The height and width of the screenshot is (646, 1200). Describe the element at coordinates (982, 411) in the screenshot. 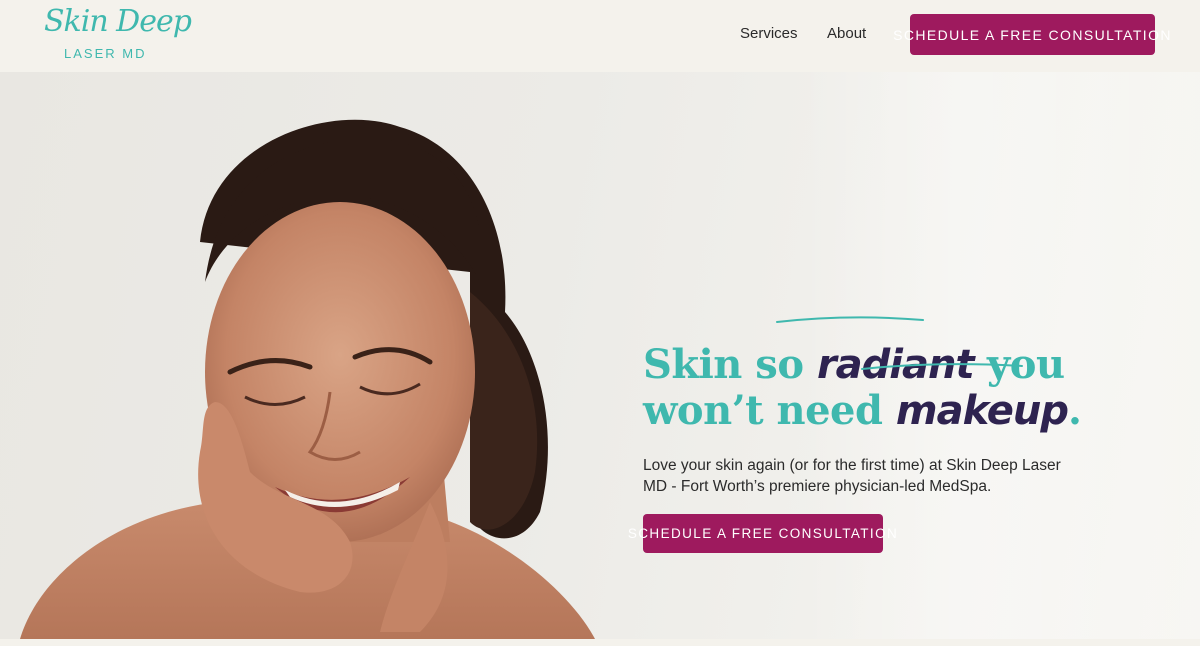

I see `headline-emphasis-makeup: makeup` at that location.